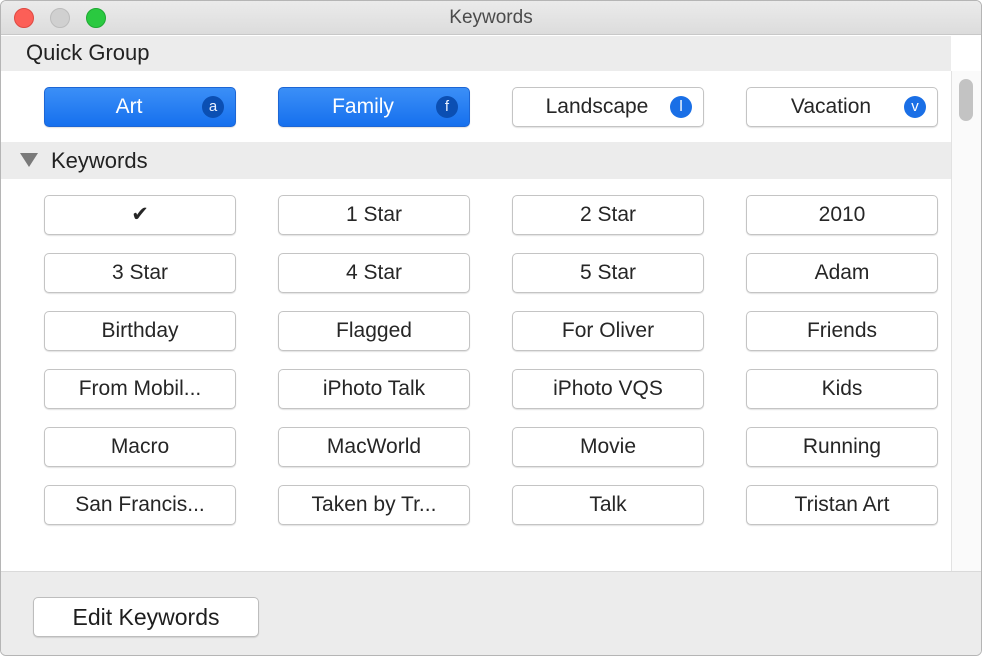 This screenshot has width=982, height=656. I want to click on quick-group-label: Art, so click(129, 106).